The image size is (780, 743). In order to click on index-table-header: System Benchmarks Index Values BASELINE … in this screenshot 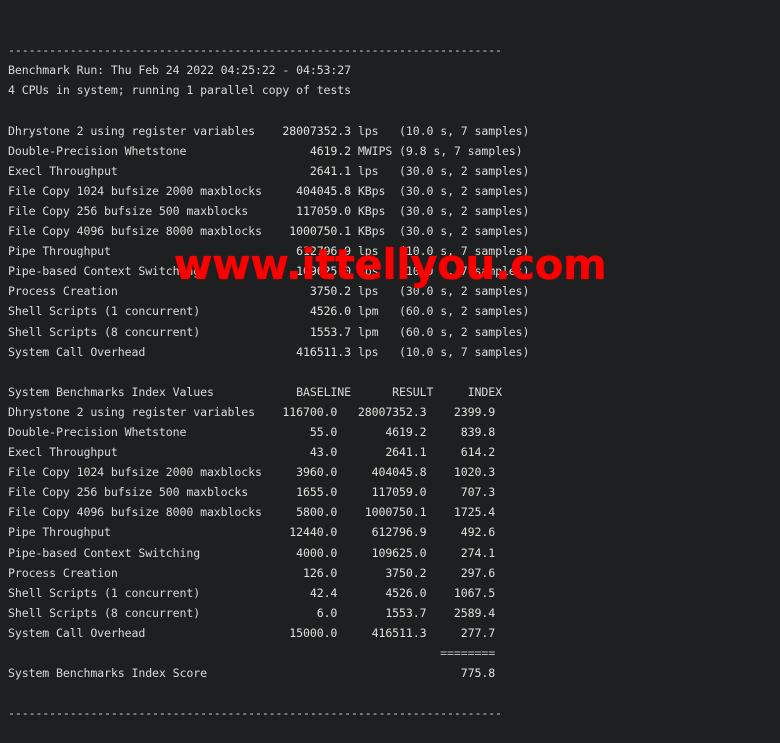, I will do `click(255, 391)`.